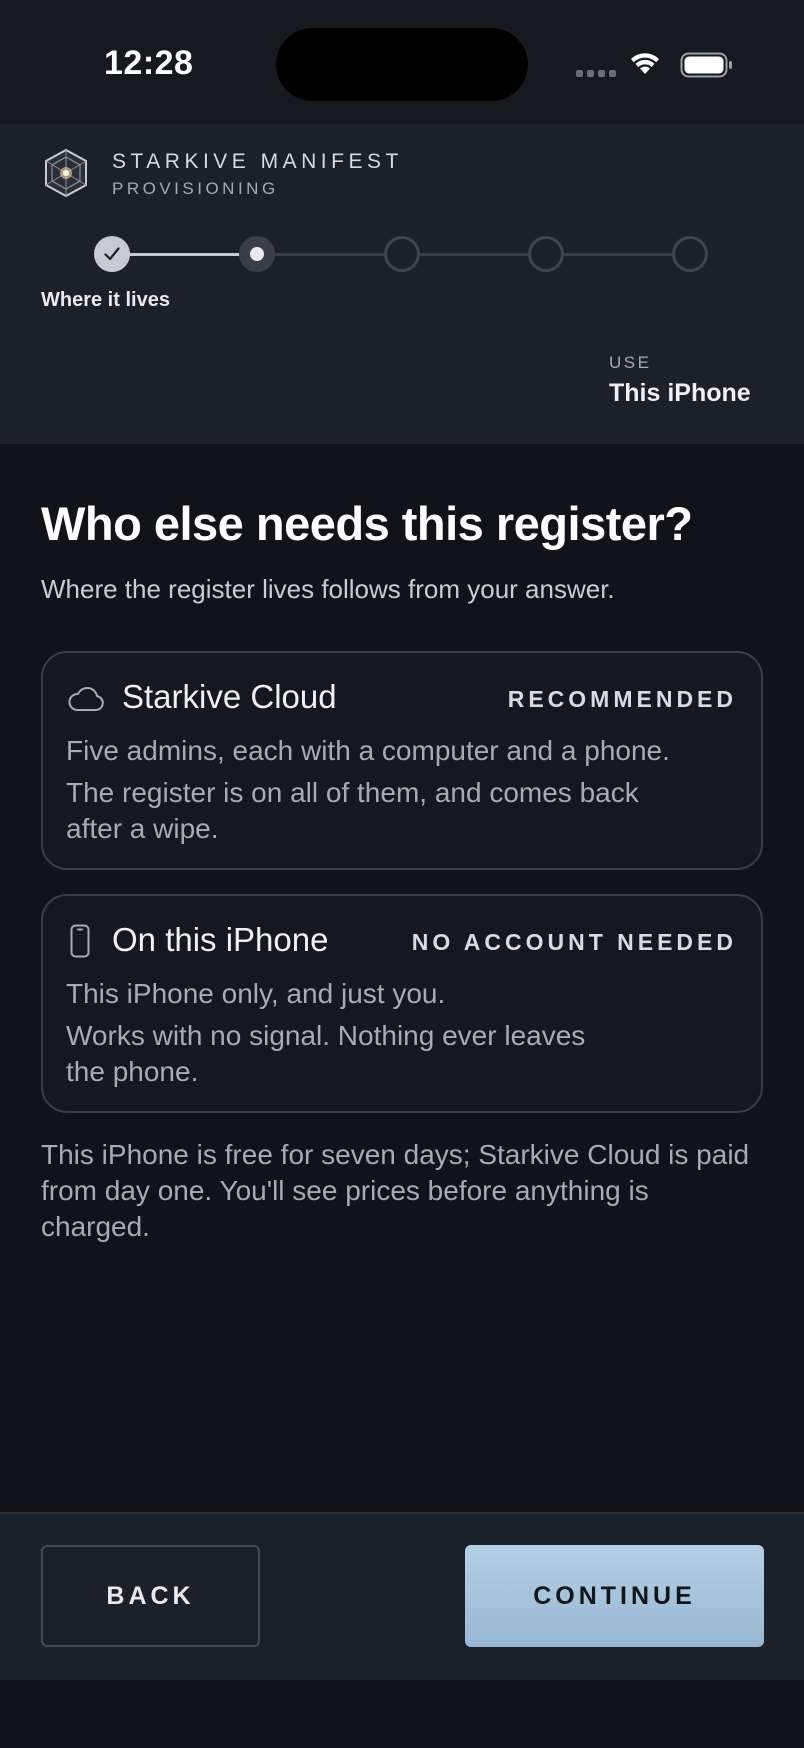  Describe the element at coordinates (680, 393) in the screenshot. I see `use-value: This iPhone` at that location.